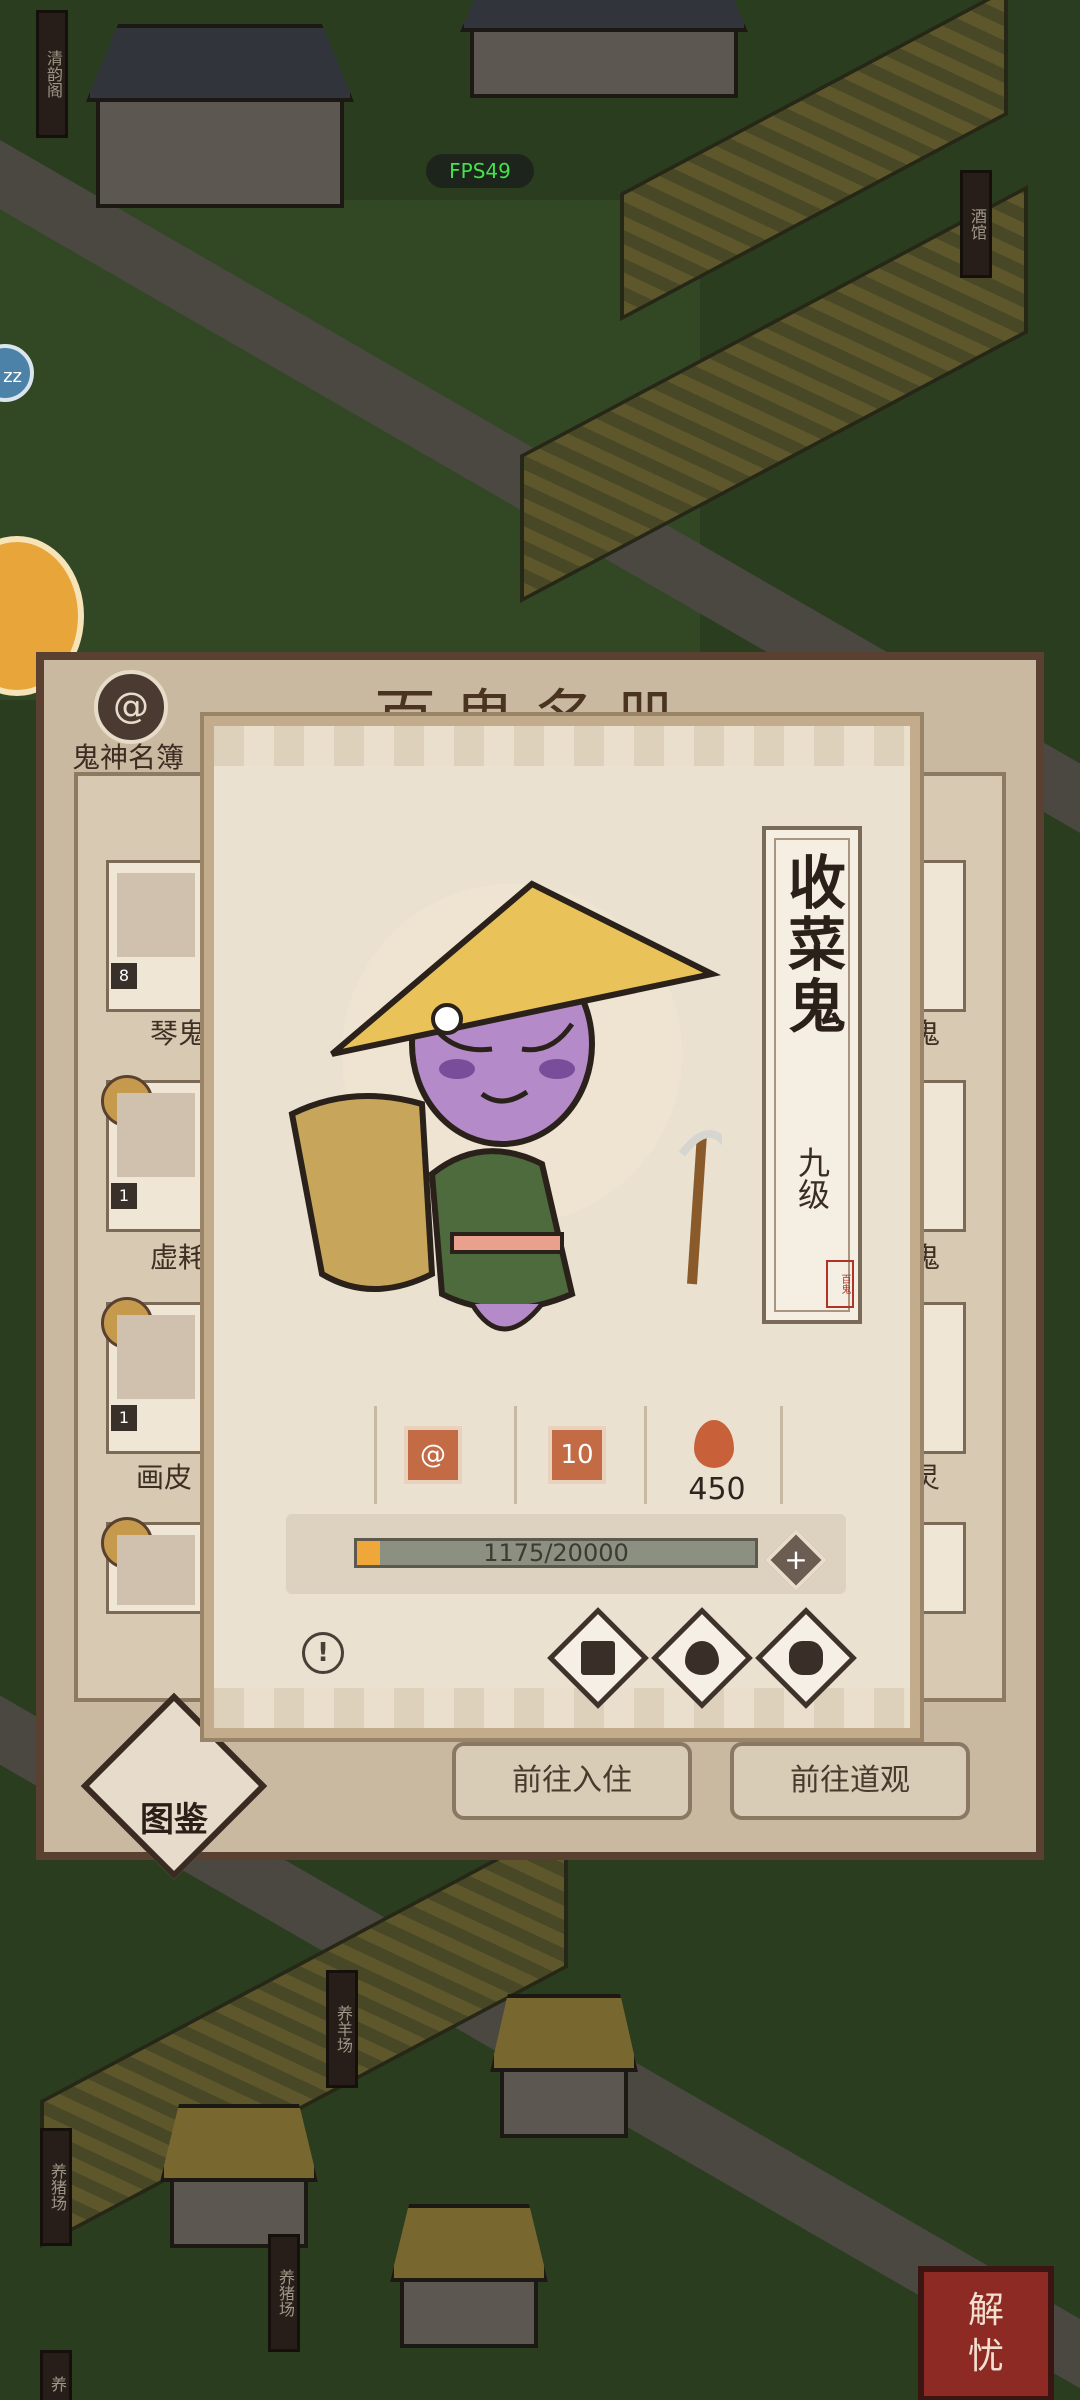 The height and width of the screenshot is (2400, 1080). What do you see at coordinates (512, 1106) in the screenshot?
I see `farmer-ghost-illustration` at bounding box center [512, 1106].